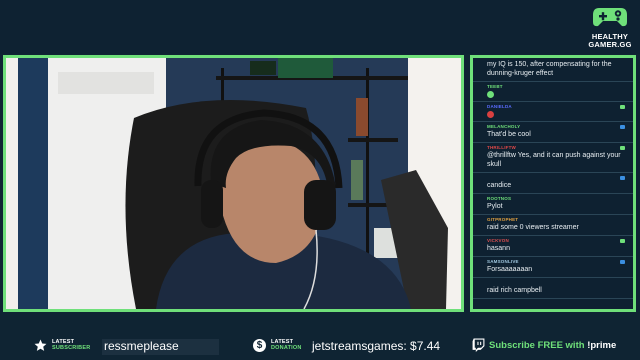 The width and height of the screenshot is (640, 360). I want to click on chat-message: TEEBT, so click(553, 92).